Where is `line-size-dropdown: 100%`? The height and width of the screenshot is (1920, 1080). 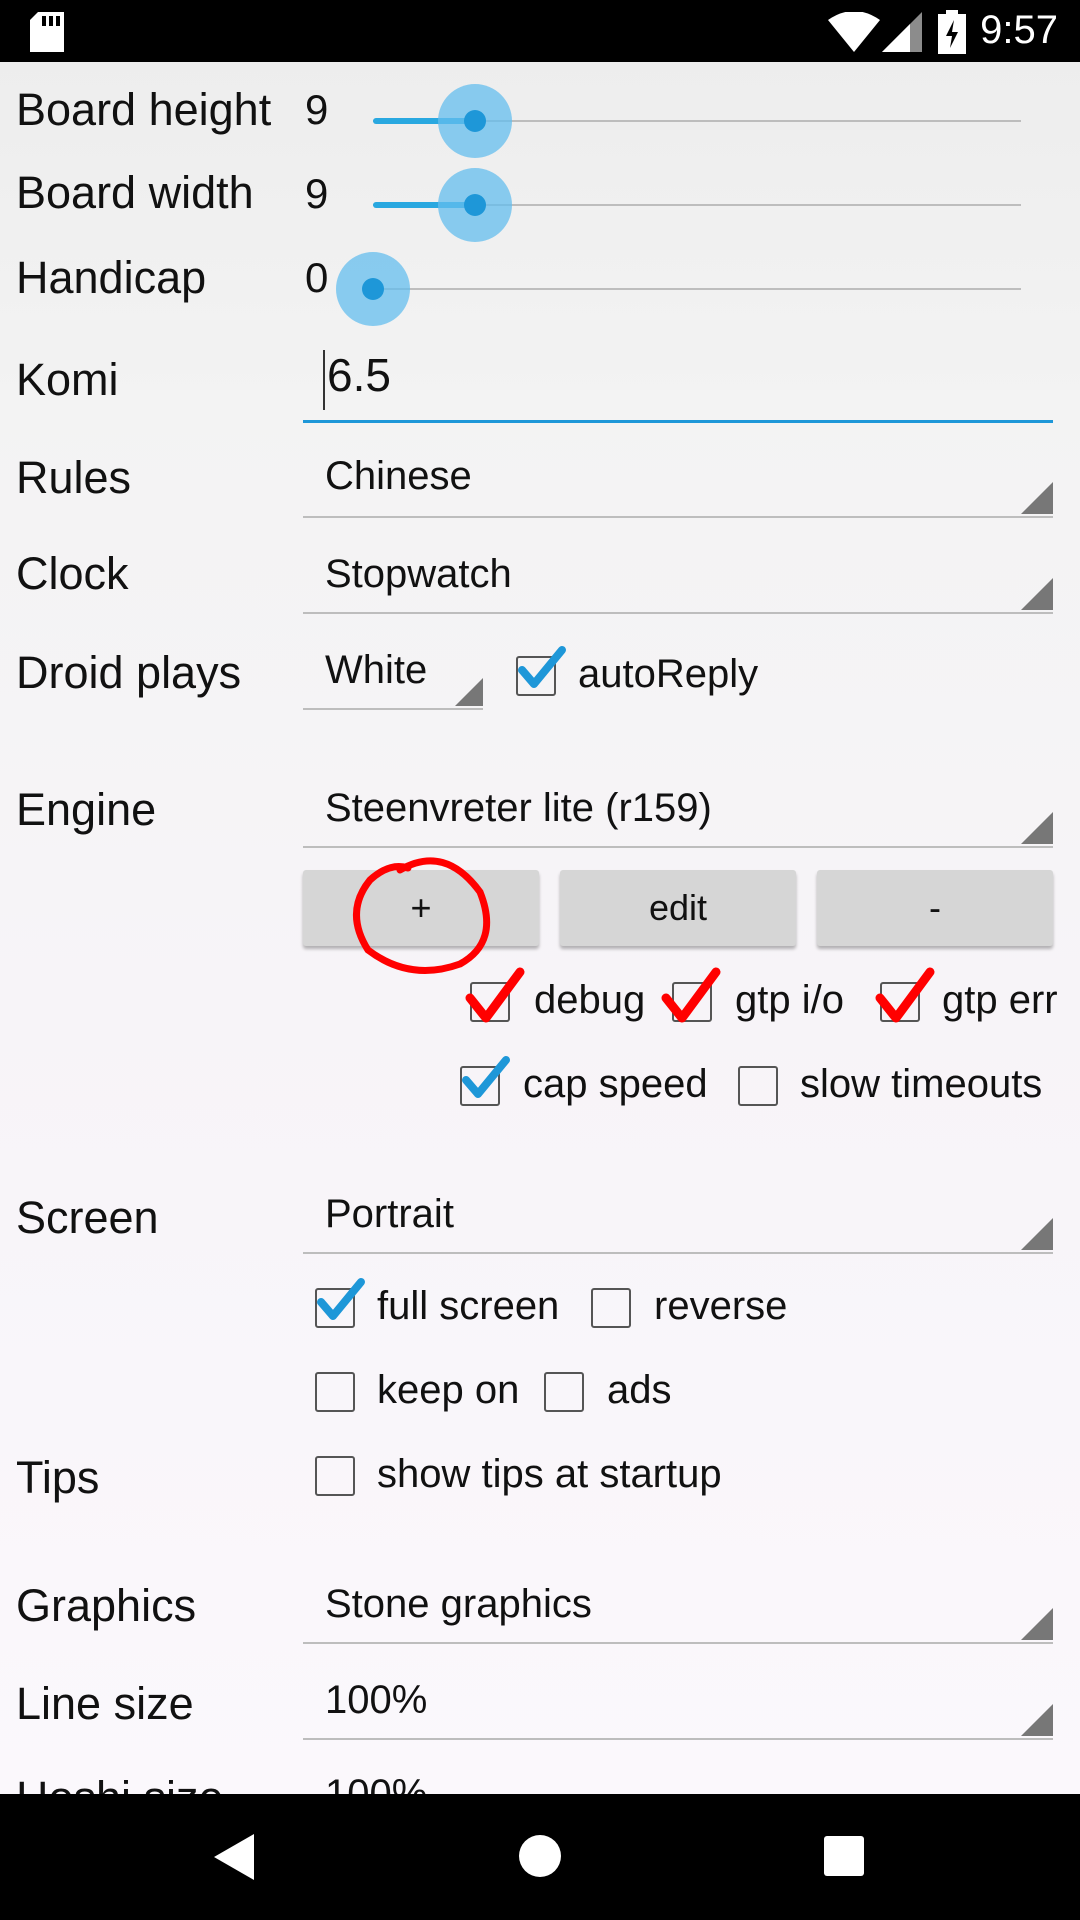 line-size-dropdown: 100% is located at coordinates (678, 1709).